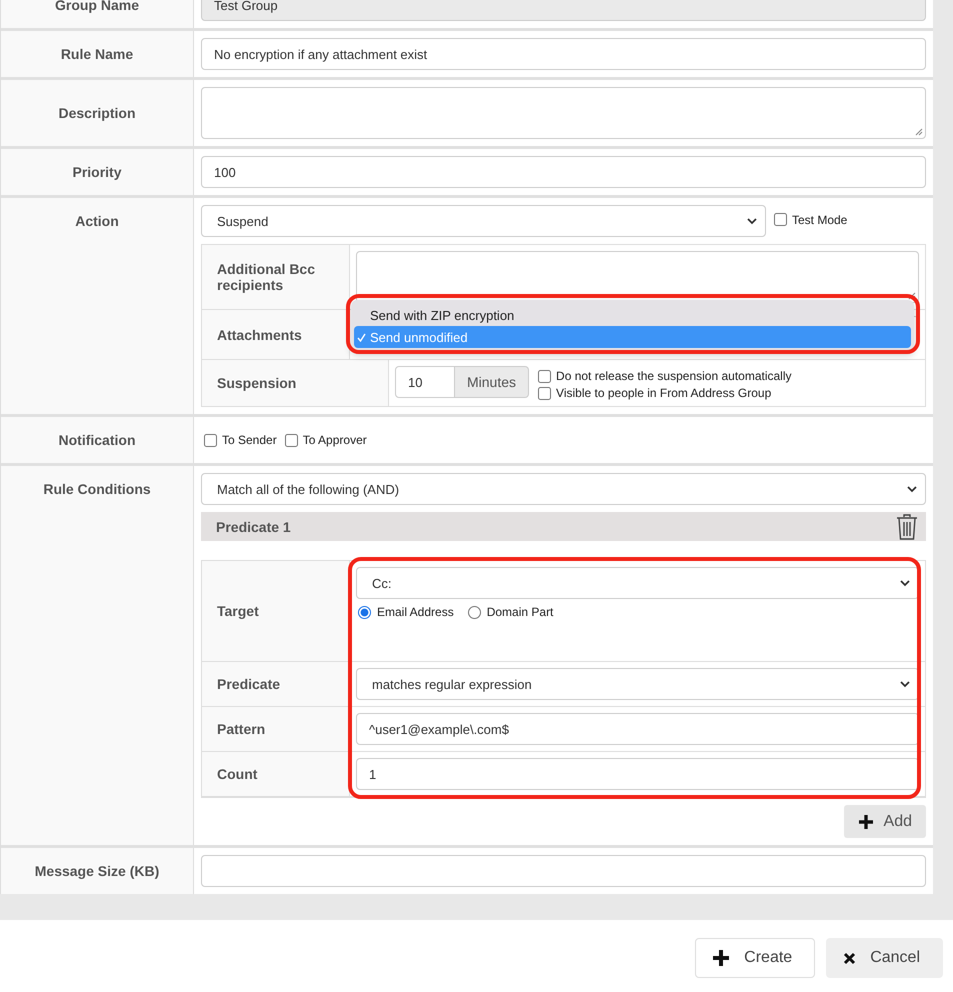  Describe the element at coordinates (276, 277) in the screenshot. I see `field-label: Additional Bcc recipients` at that location.